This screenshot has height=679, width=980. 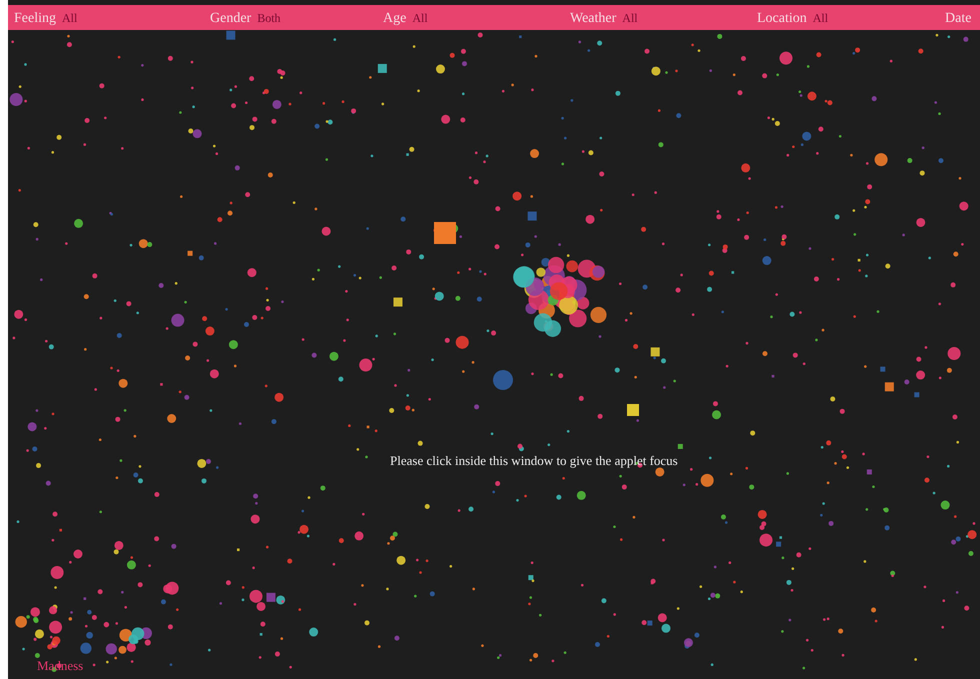 What do you see at coordinates (231, 18) in the screenshot?
I see `filter-label: Gender` at bounding box center [231, 18].